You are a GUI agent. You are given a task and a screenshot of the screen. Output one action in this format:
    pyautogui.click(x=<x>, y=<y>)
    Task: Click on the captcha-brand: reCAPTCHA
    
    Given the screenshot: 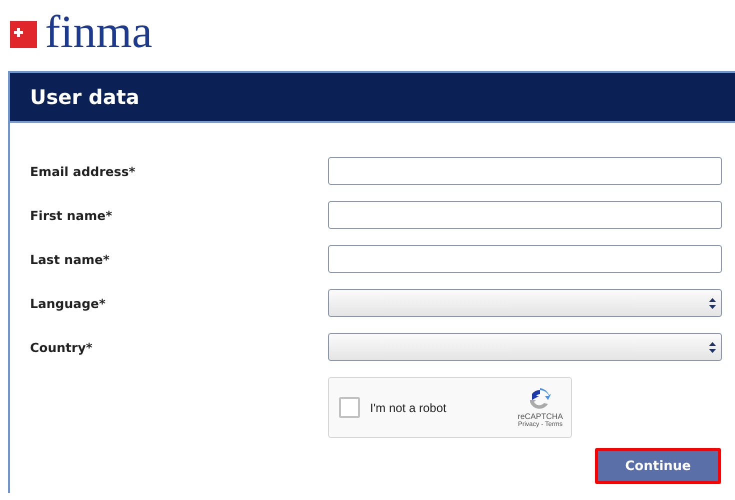 What is the action you would take?
    pyautogui.click(x=540, y=416)
    